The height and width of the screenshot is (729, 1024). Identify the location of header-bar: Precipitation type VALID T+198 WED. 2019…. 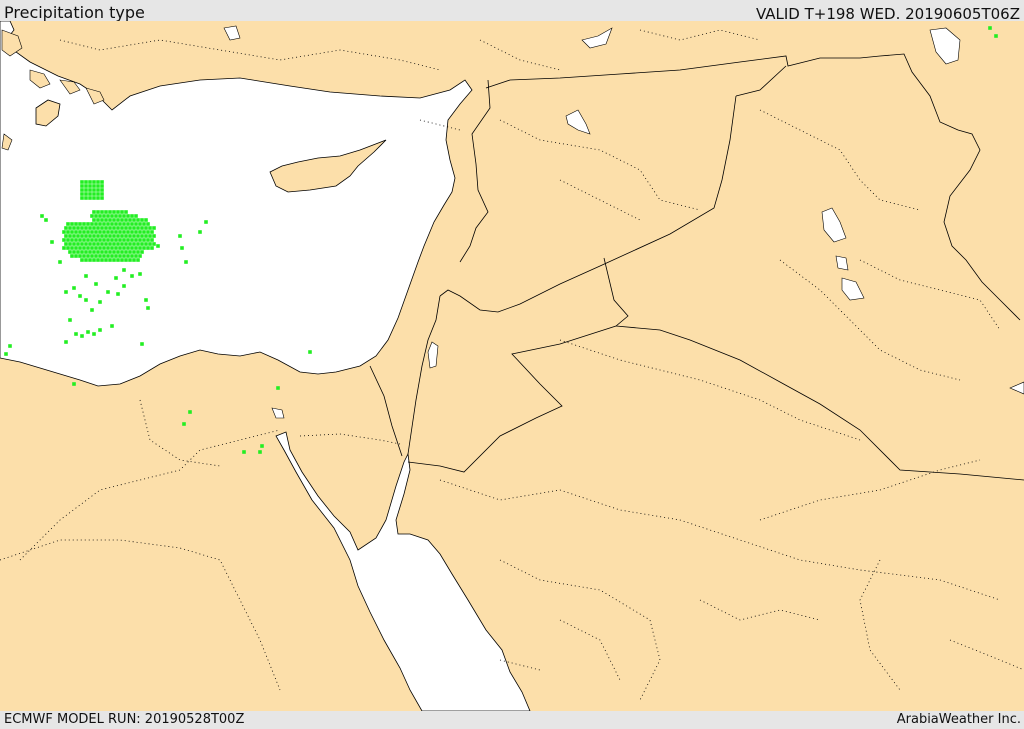
(512, 11).